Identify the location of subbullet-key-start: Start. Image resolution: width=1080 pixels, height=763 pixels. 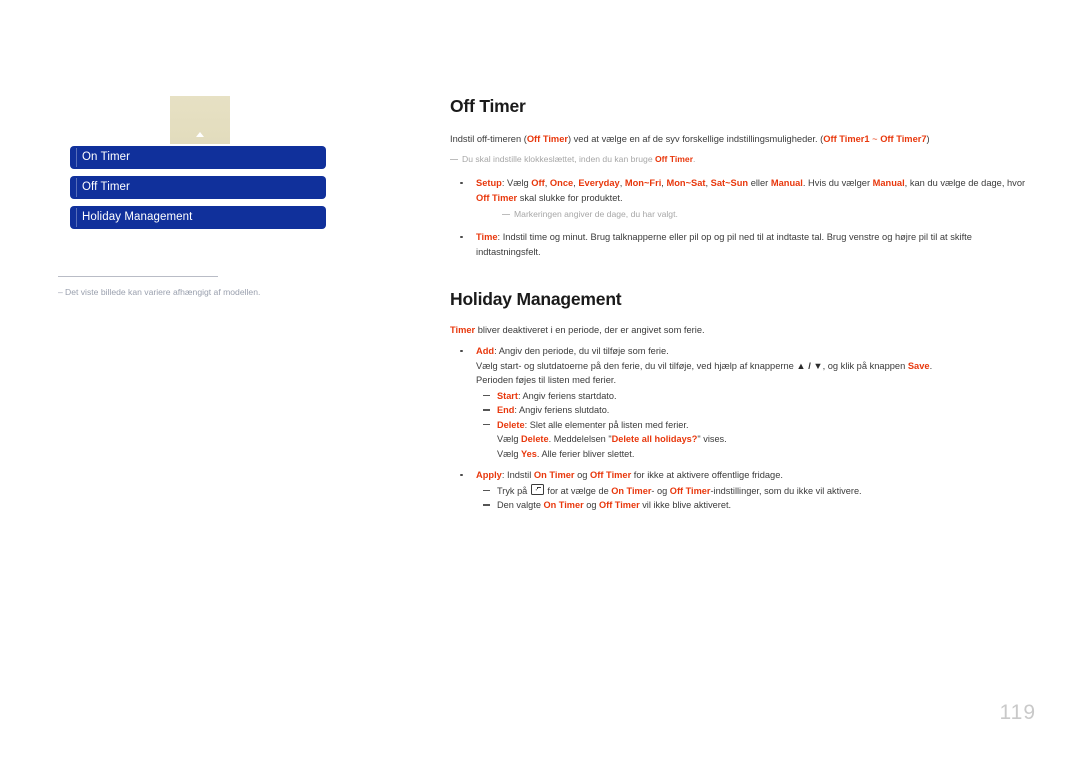
(507, 395).